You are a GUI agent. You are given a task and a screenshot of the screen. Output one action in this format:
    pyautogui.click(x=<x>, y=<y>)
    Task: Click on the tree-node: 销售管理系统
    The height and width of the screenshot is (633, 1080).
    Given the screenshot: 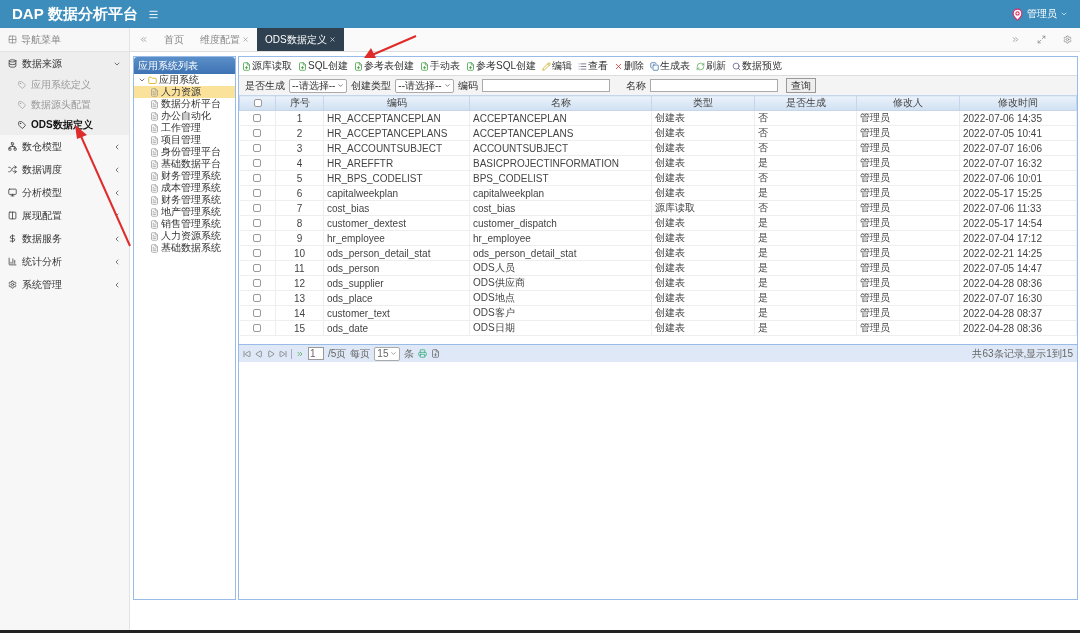 What is the action you would take?
    pyautogui.click(x=184, y=224)
    